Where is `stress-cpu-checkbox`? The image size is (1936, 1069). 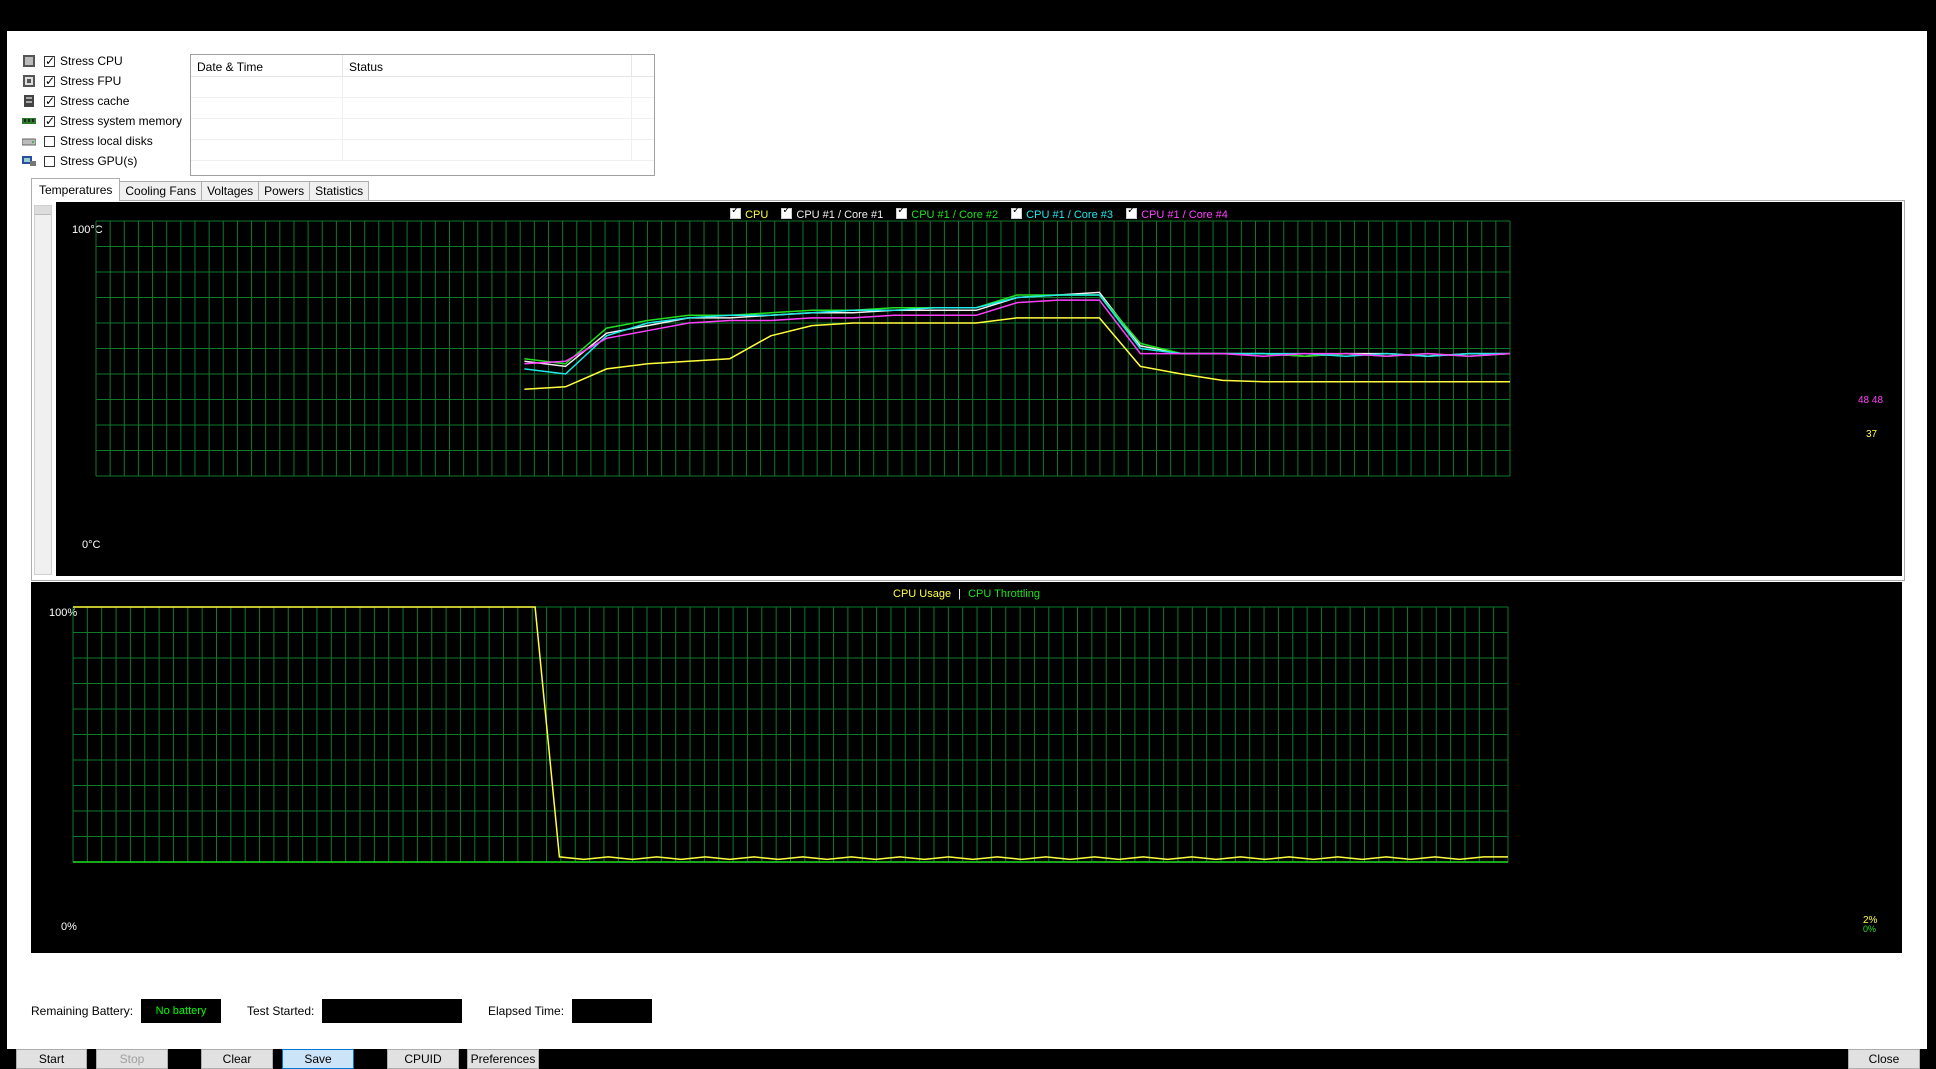
stress-cpu-checkbox is located at coordinates (49, 61).